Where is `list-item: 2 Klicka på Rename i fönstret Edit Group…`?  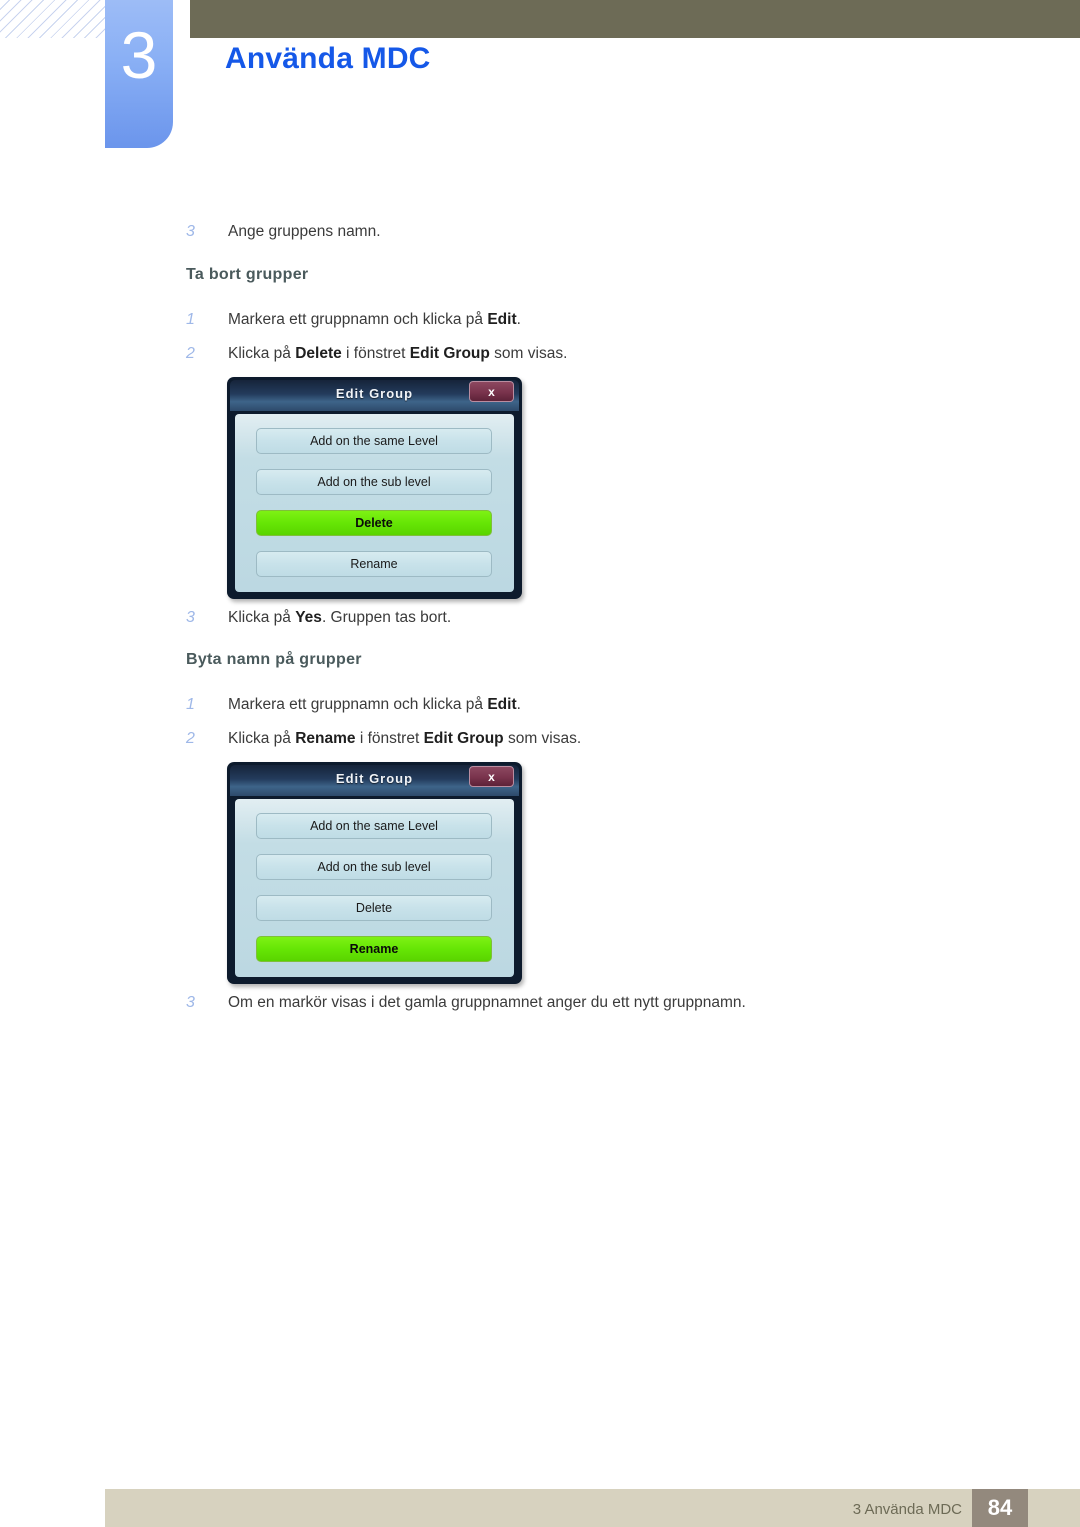
list-item: 2 Klicka på Rename i fönstret Edit Group… is located at coordinates (566, 739).